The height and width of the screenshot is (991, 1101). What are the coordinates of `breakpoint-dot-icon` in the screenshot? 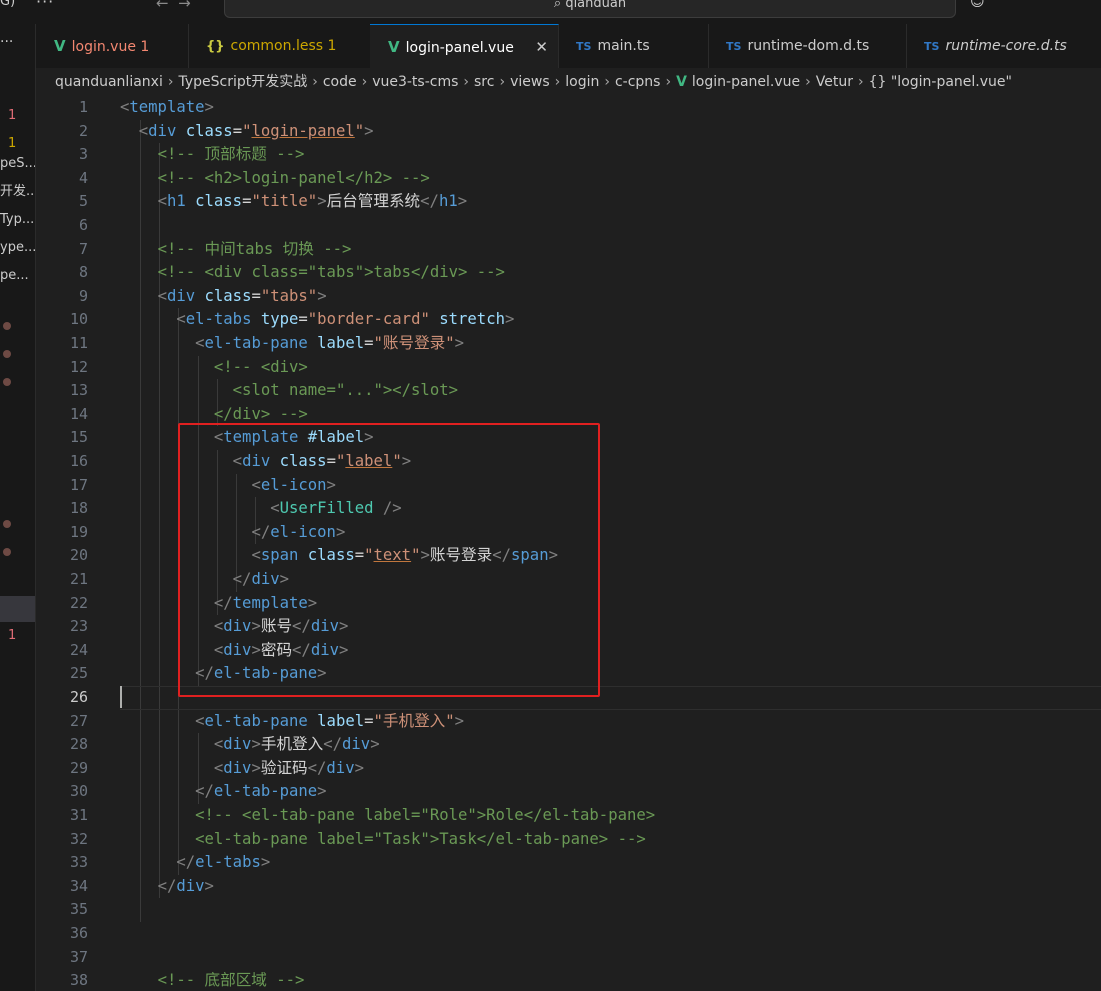 It's located at (7, 382).